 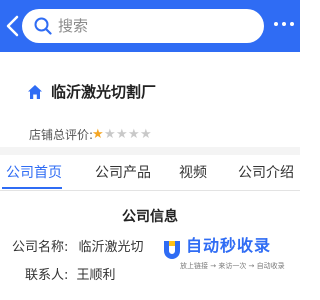 What do you see at coordinates (232, 266) in the screenshot?
I see `watermark-subtitle: 放上链接 → 来访一次 → 自动收录` at bounding box center [232, 266].